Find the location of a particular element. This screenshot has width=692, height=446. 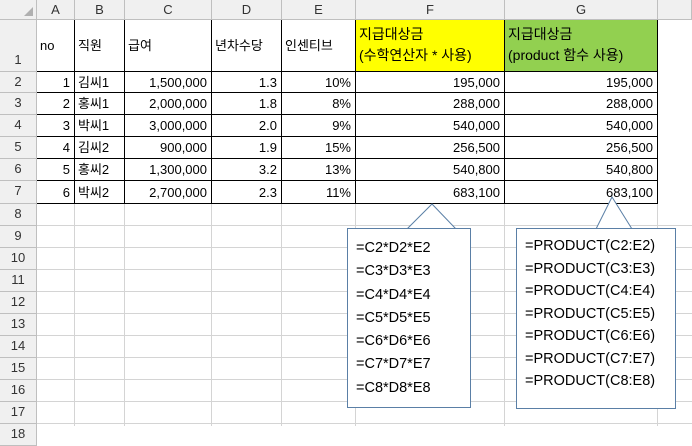

product-formula-1: =PRODUCT(C2:E2) is located at coordinates (590, 246).